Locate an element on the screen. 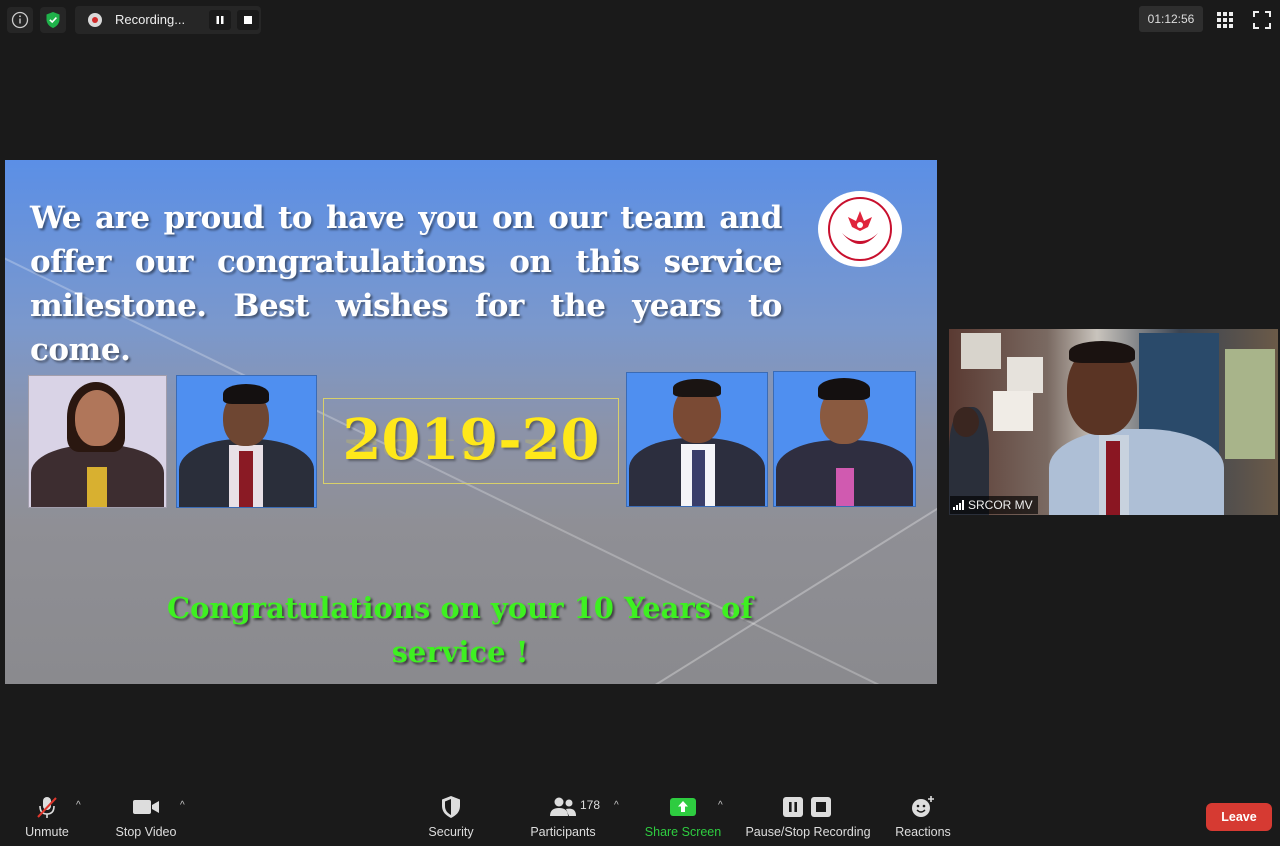  school-logo is located at coordinates (860, 229).